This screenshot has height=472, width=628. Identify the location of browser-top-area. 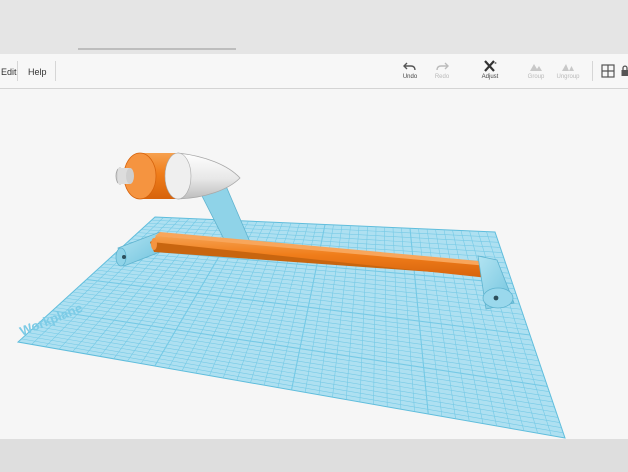
(314, 27).